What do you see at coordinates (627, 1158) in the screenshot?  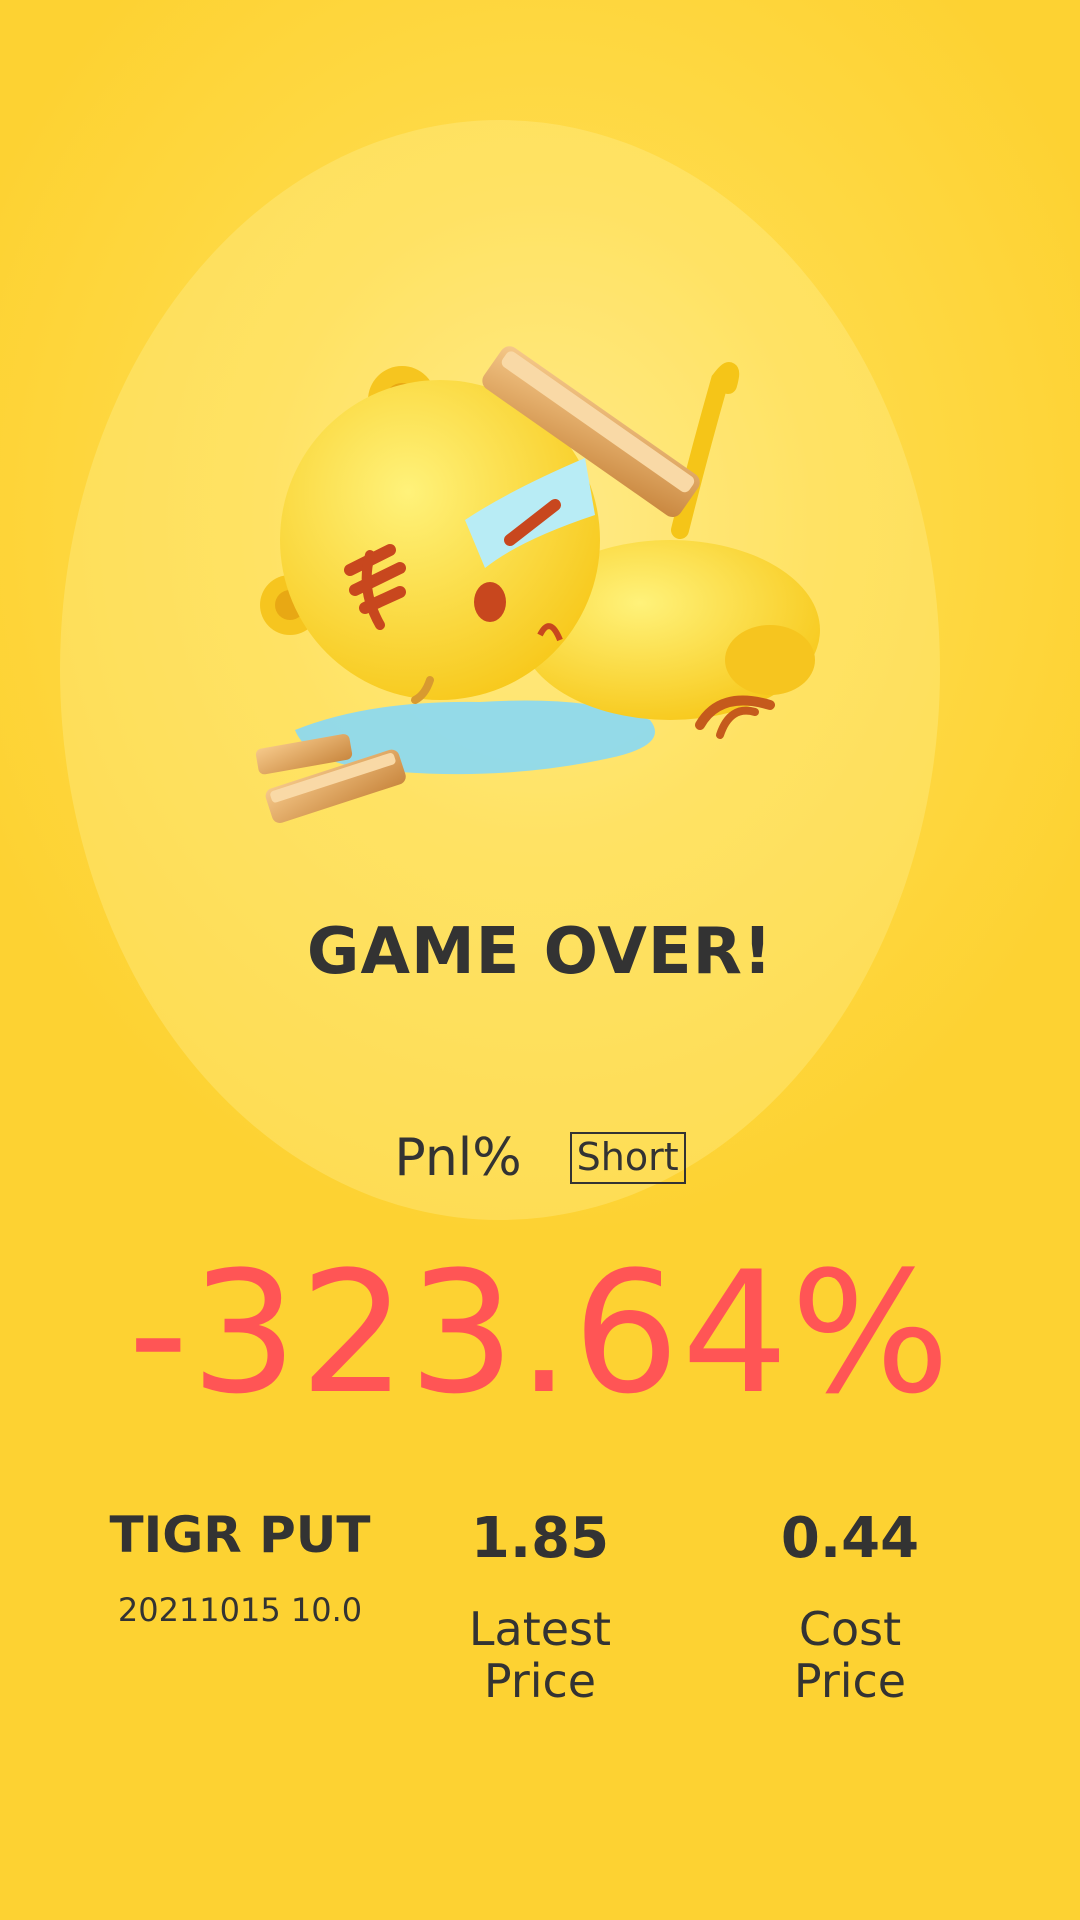 I see `short-badge: Short` at bounding box center [627, 1158].